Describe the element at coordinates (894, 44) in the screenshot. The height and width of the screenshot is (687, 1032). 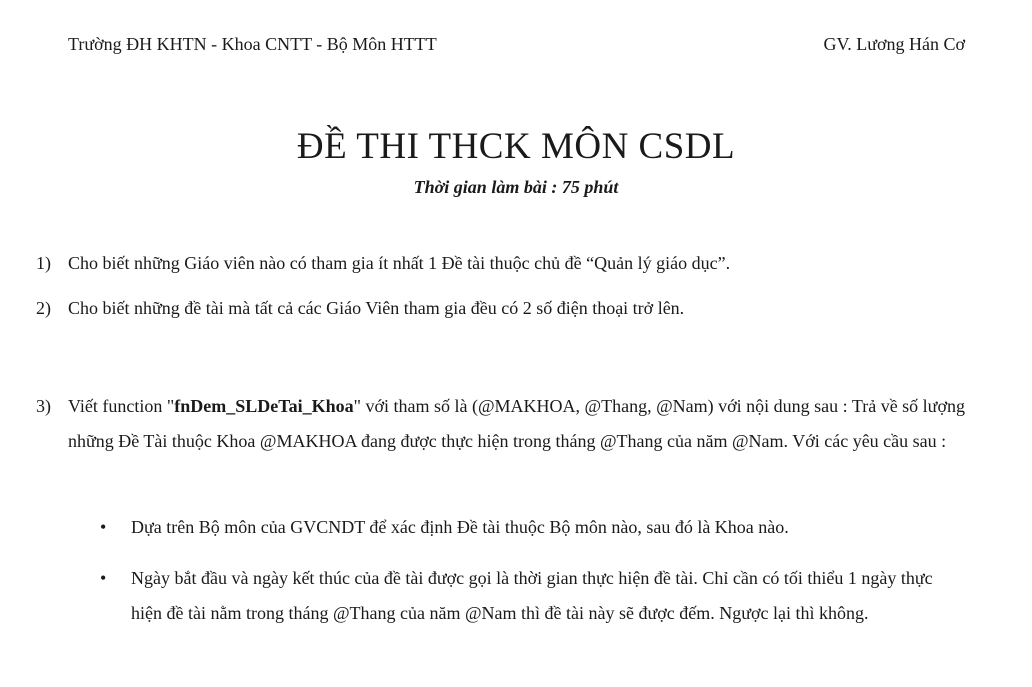
I see `header-teacher-name: GV. Lương Hán Cơ` at that location.